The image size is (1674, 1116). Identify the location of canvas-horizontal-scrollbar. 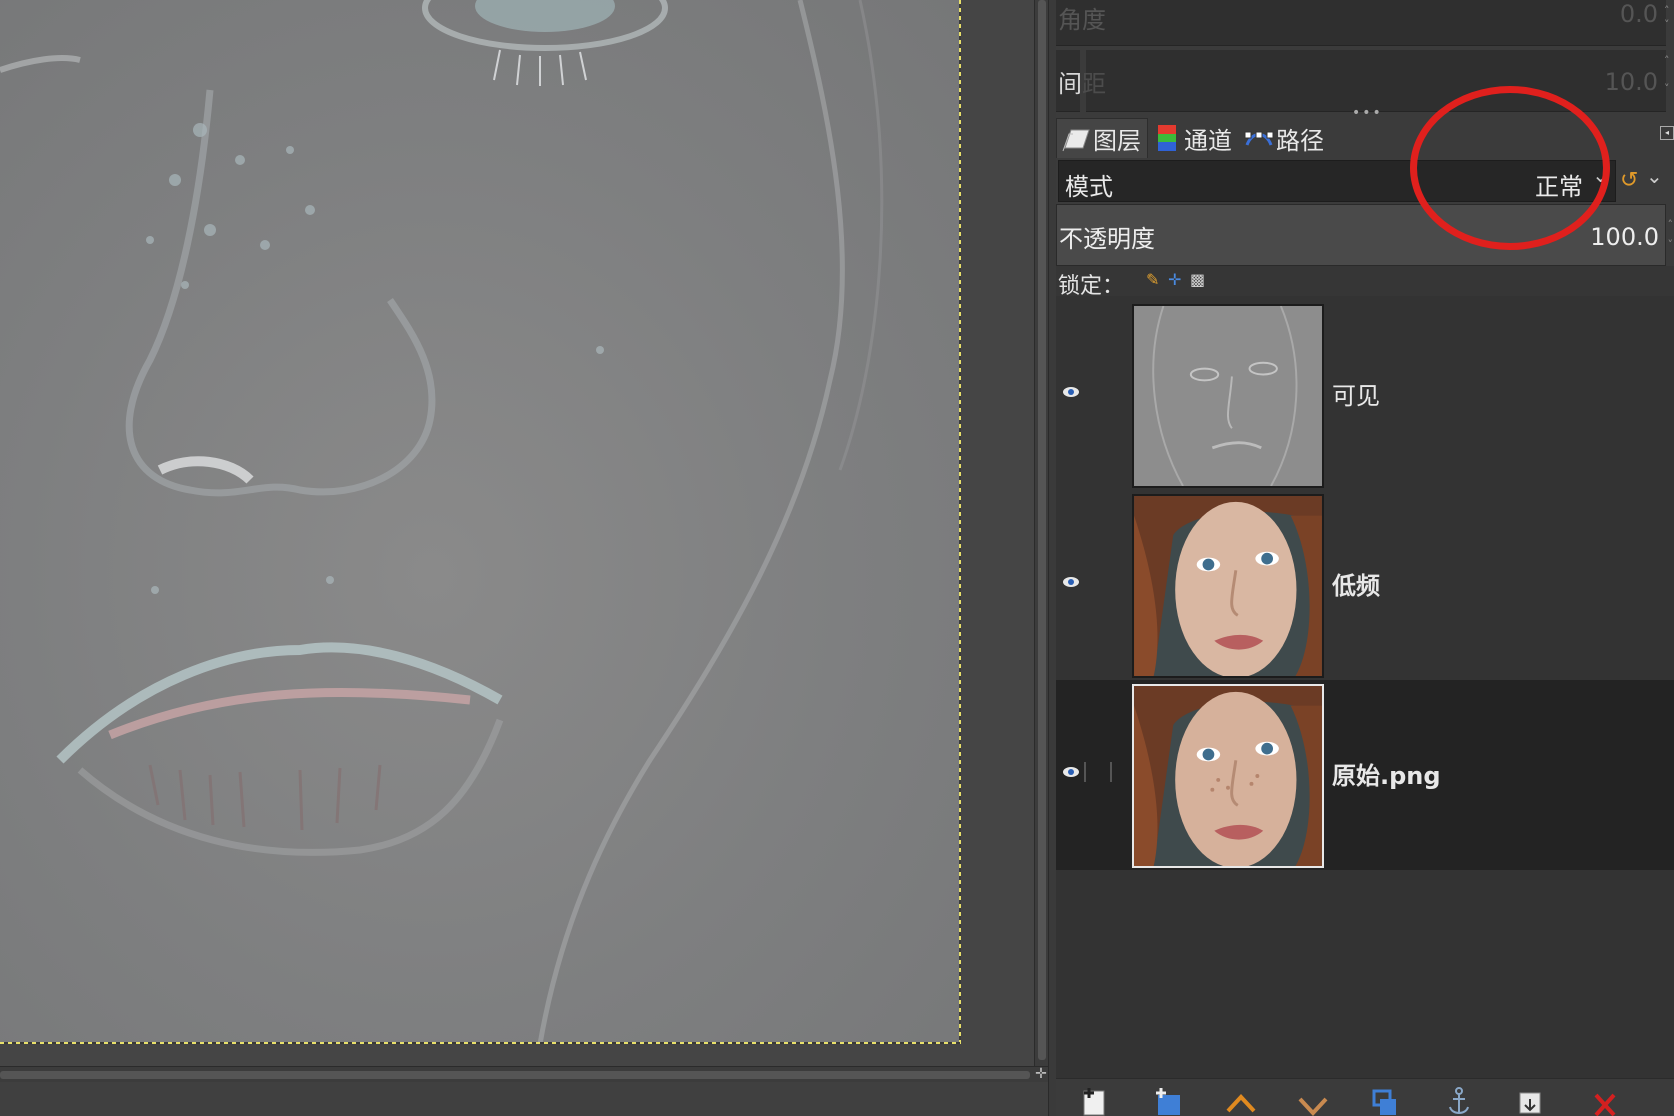
(524, 1074).